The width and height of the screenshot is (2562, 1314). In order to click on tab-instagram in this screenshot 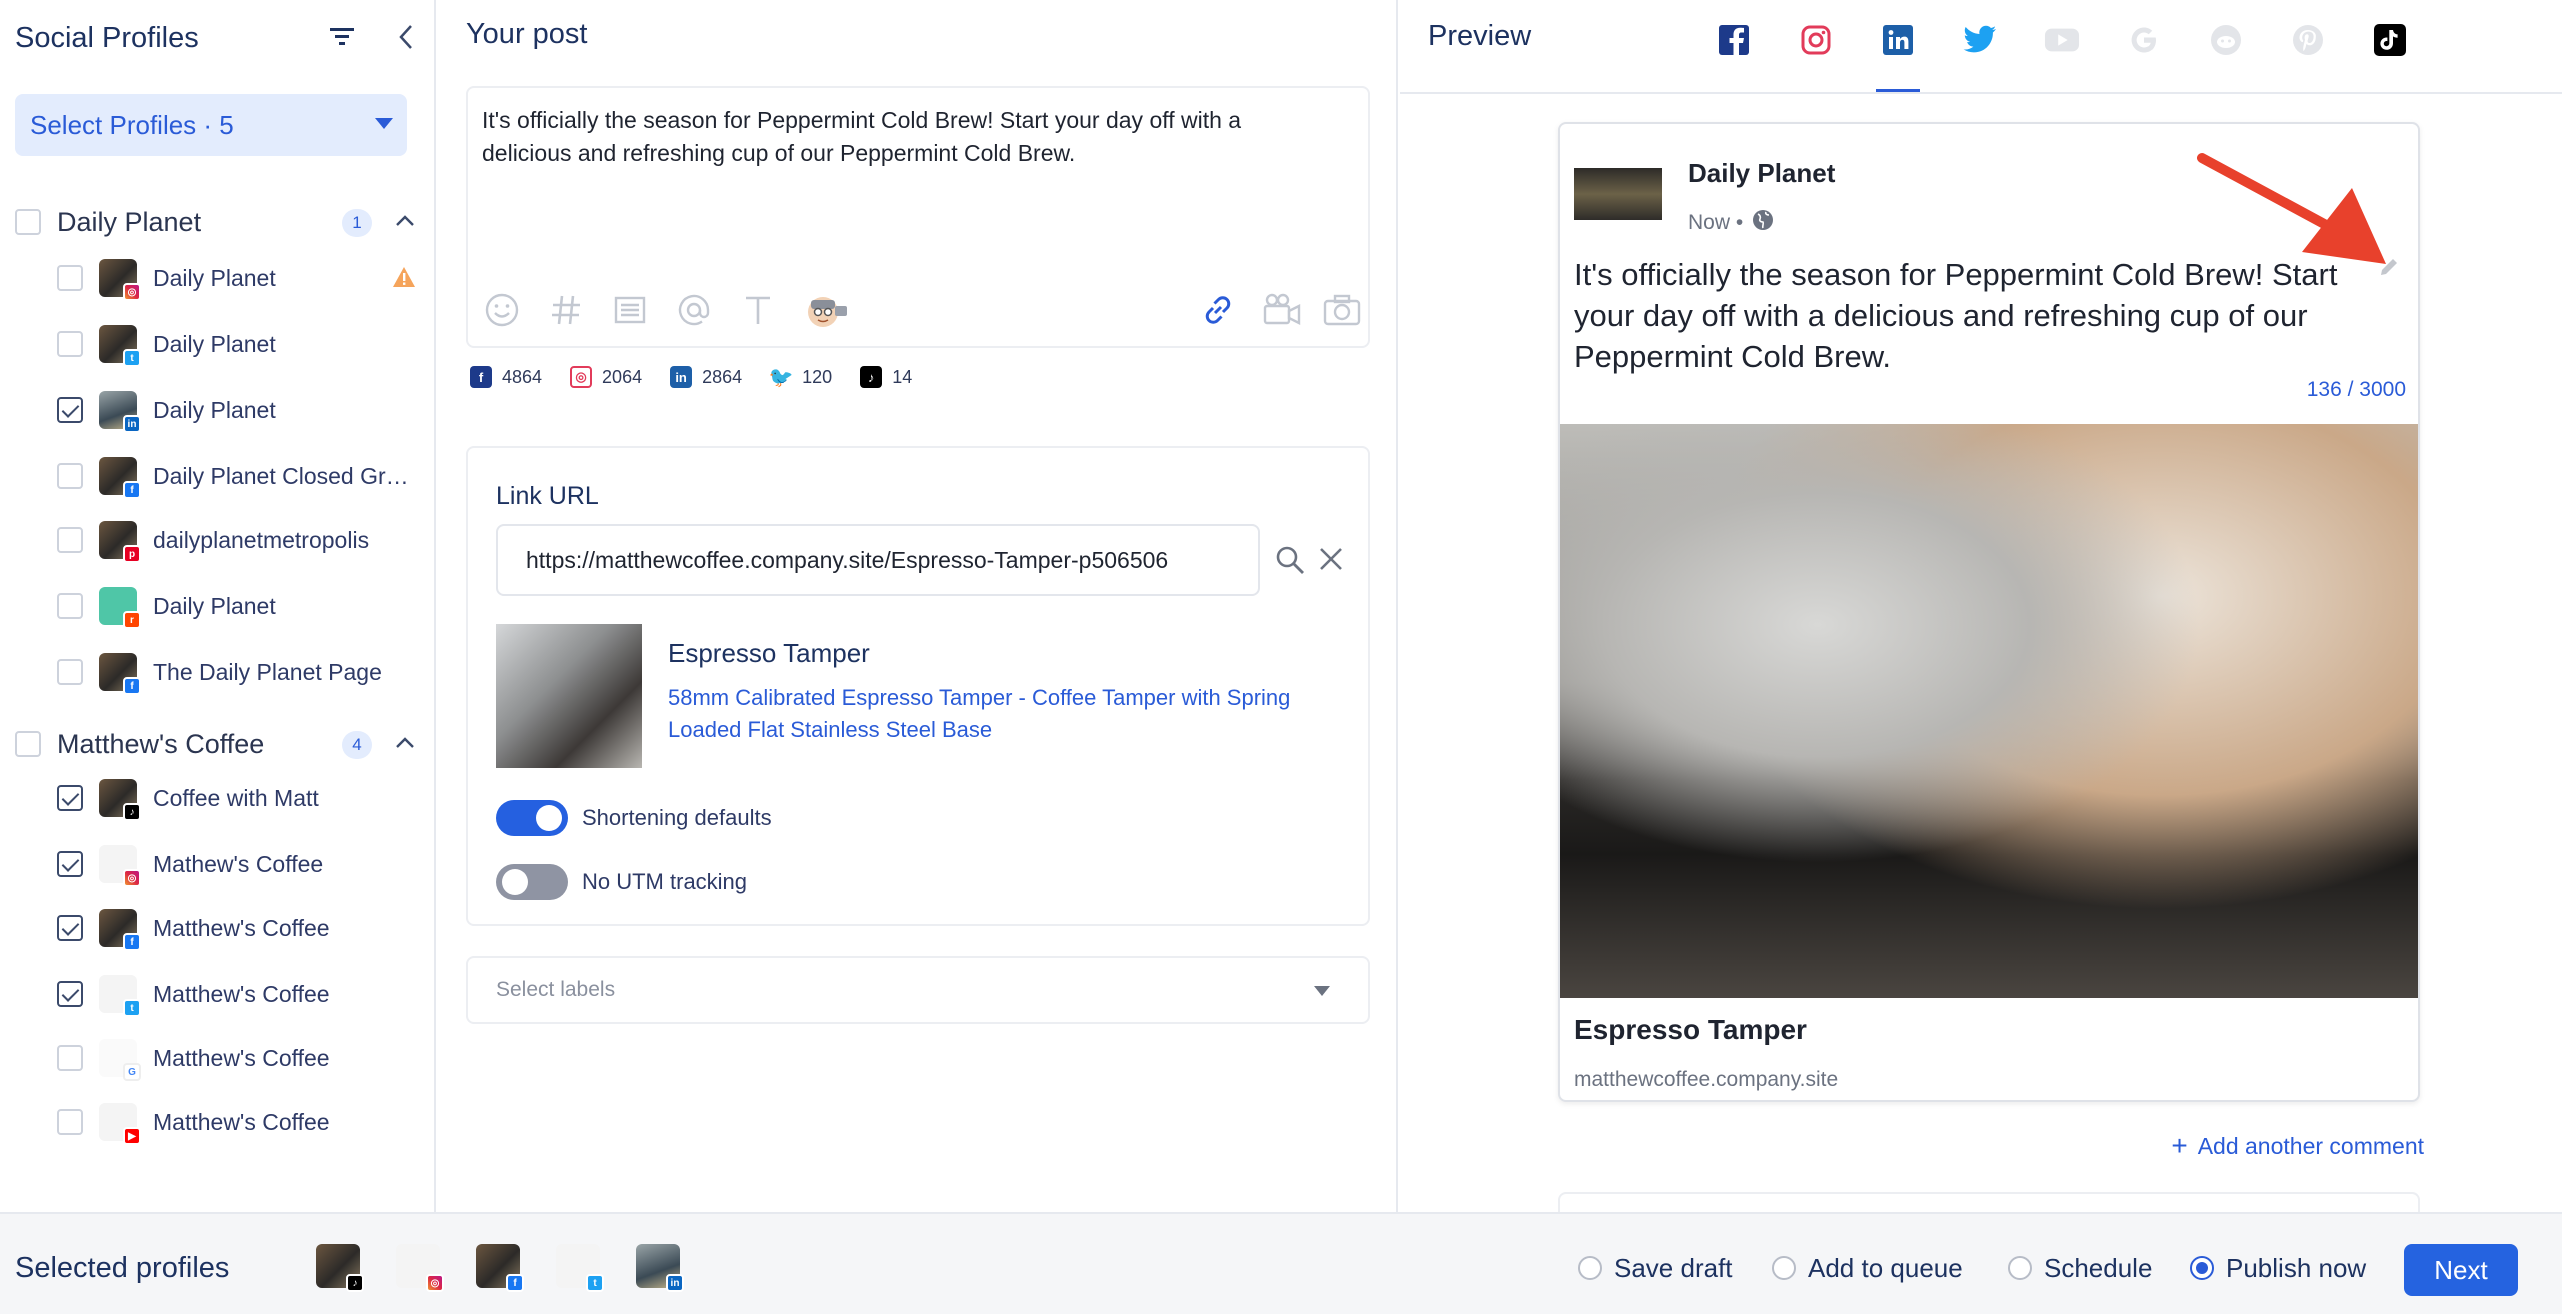, I will do `click(1816, 40)`.